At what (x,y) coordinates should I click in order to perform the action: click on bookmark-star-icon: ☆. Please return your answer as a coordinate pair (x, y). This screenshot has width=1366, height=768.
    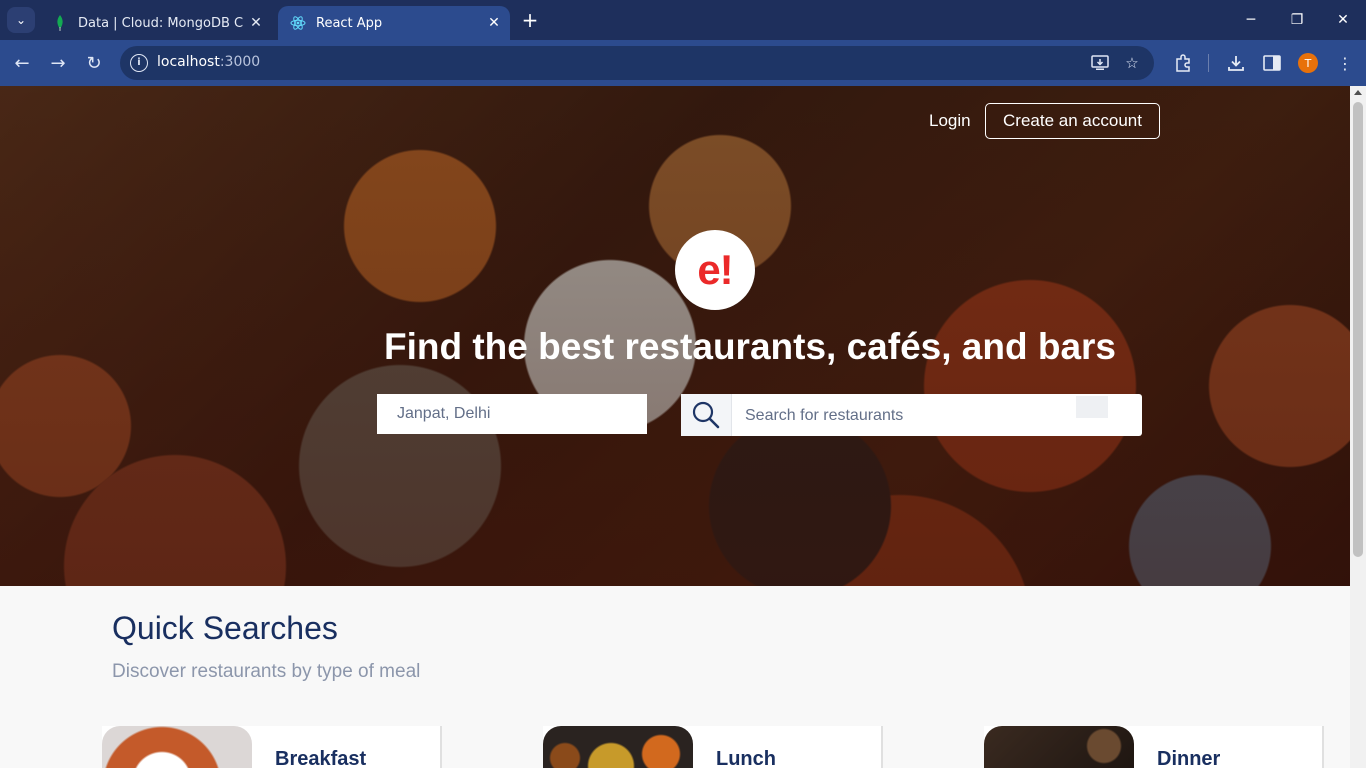
    Looking at the image, I should click on (1132, 63).